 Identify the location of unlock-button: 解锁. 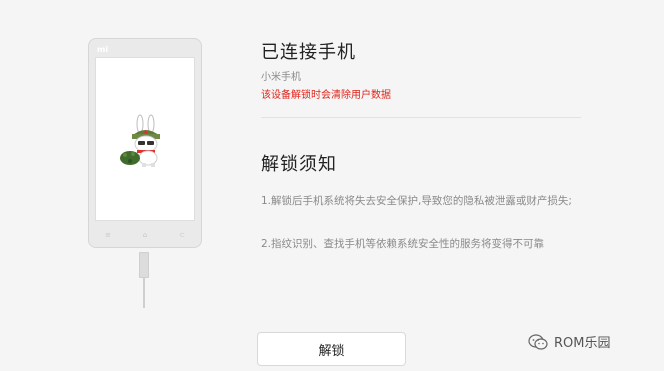
(331, 349).